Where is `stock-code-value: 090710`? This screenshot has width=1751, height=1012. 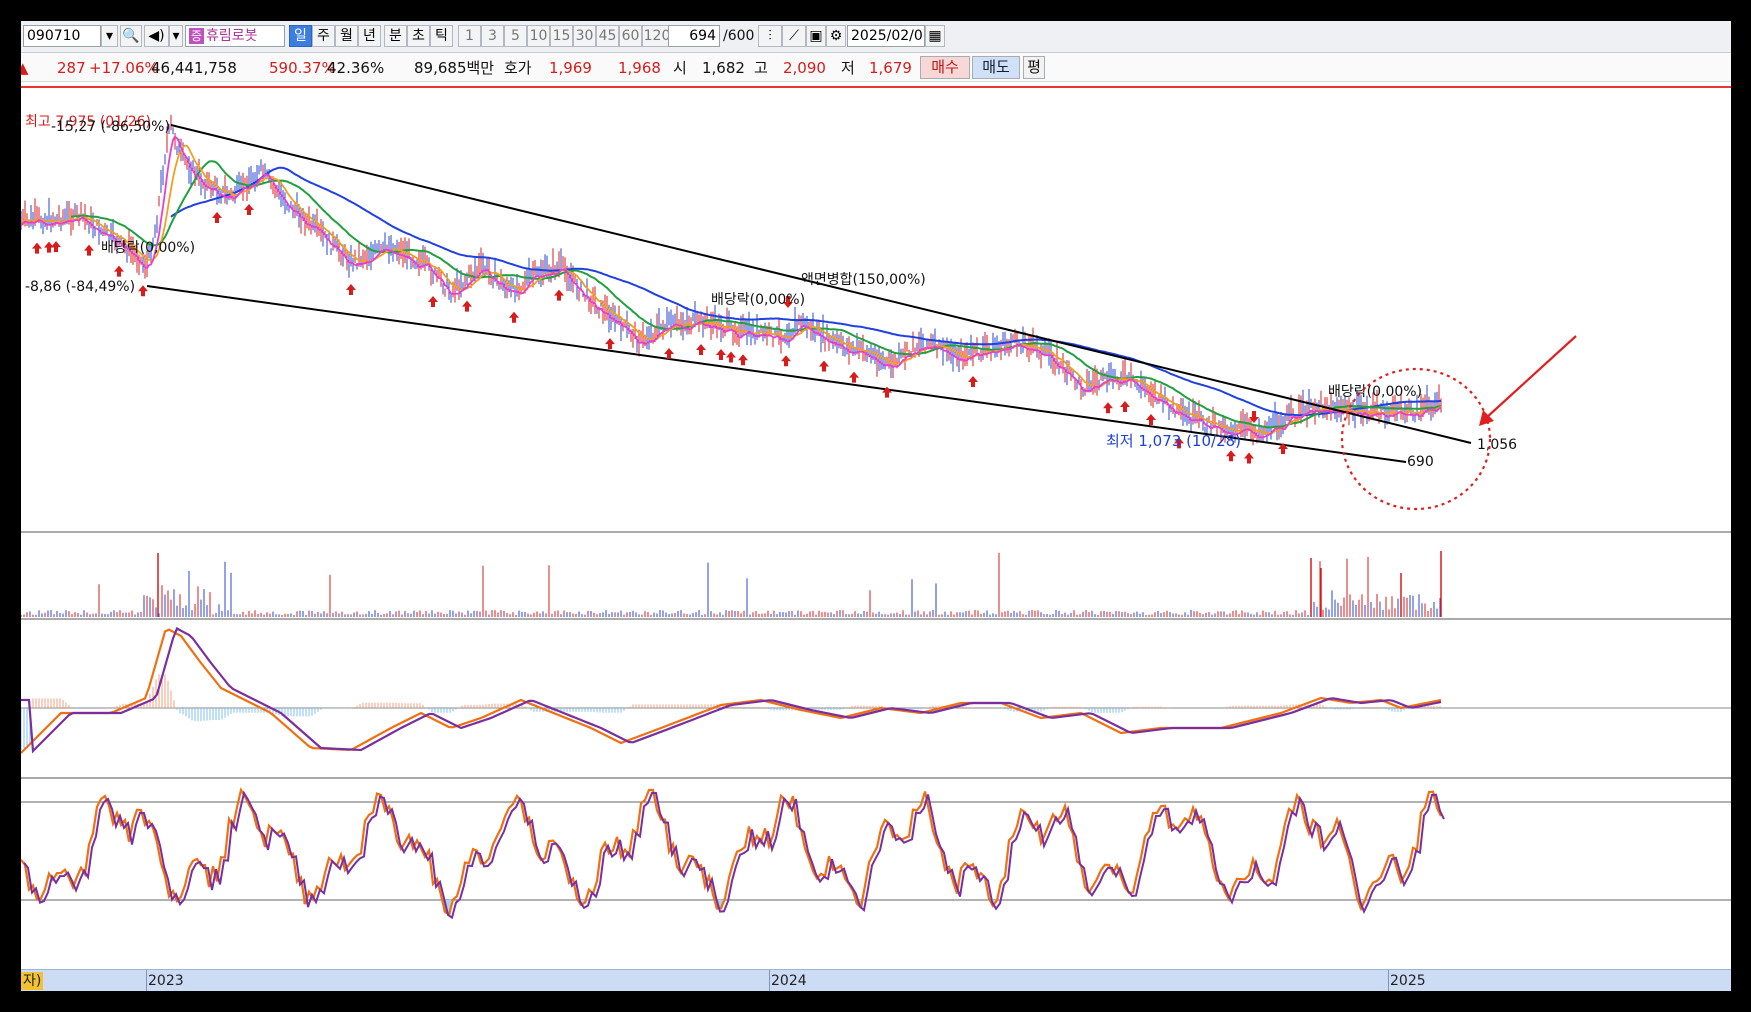
stock-code-value: 090710 is located at coordinates (54, 36).